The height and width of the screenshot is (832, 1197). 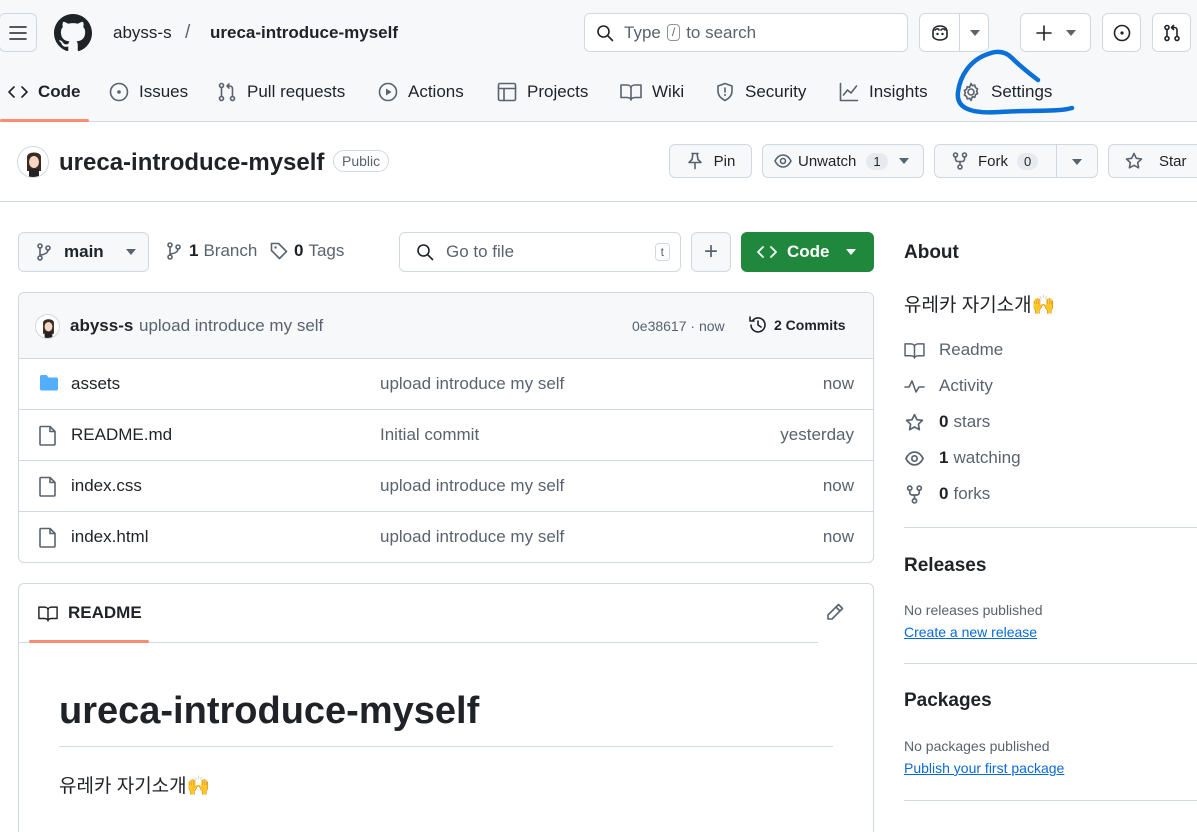 I want to click on file-row: assets upload introduce my self now, so click(x=446, y=383).